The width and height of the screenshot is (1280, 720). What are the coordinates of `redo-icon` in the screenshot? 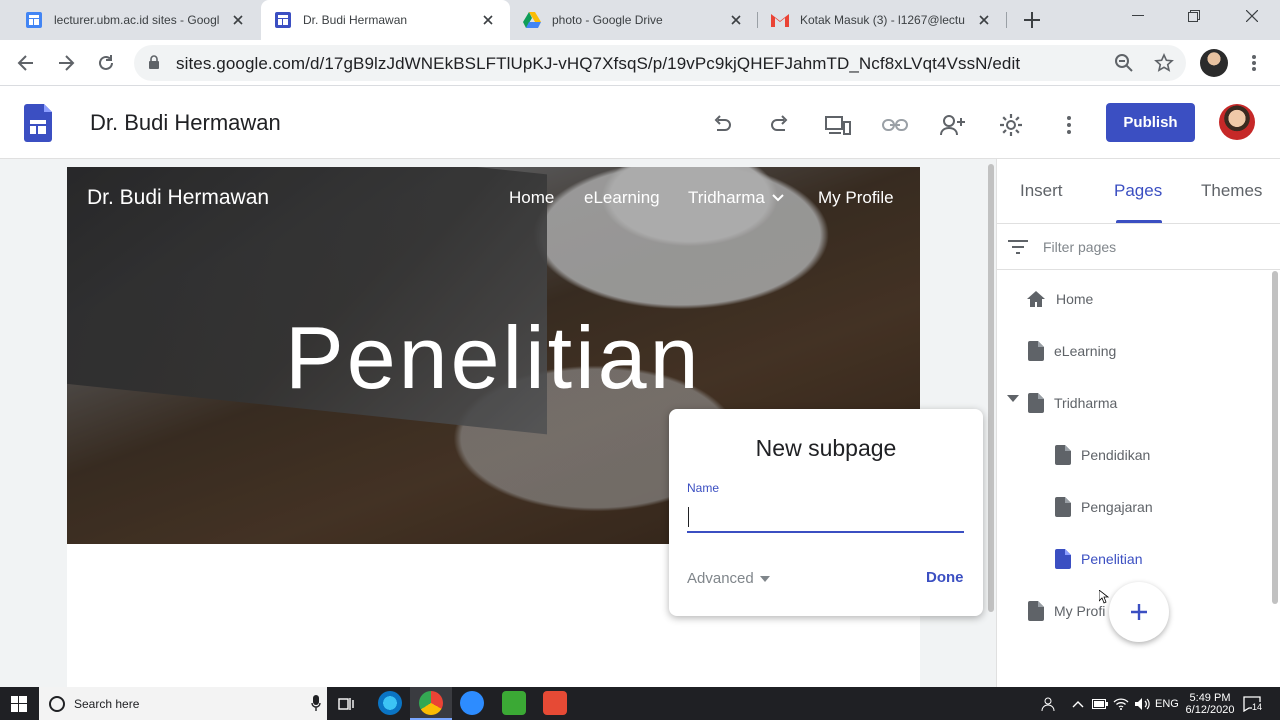 It's located at (780, 125).